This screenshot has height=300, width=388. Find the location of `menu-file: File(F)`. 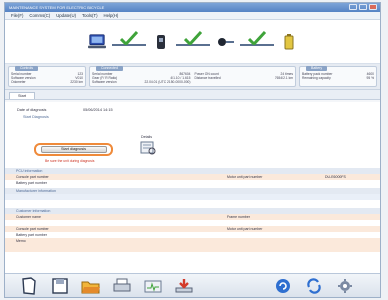

menu-file: File(F) is located at coordinates (17, 15).